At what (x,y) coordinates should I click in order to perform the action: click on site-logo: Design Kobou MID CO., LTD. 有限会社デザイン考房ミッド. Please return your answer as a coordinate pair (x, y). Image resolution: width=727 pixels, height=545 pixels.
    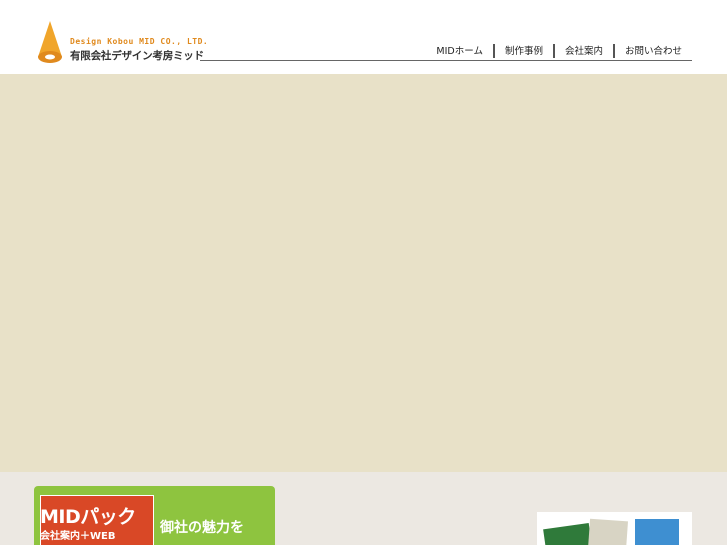
    Looking at the image, I should click on (122, 42).